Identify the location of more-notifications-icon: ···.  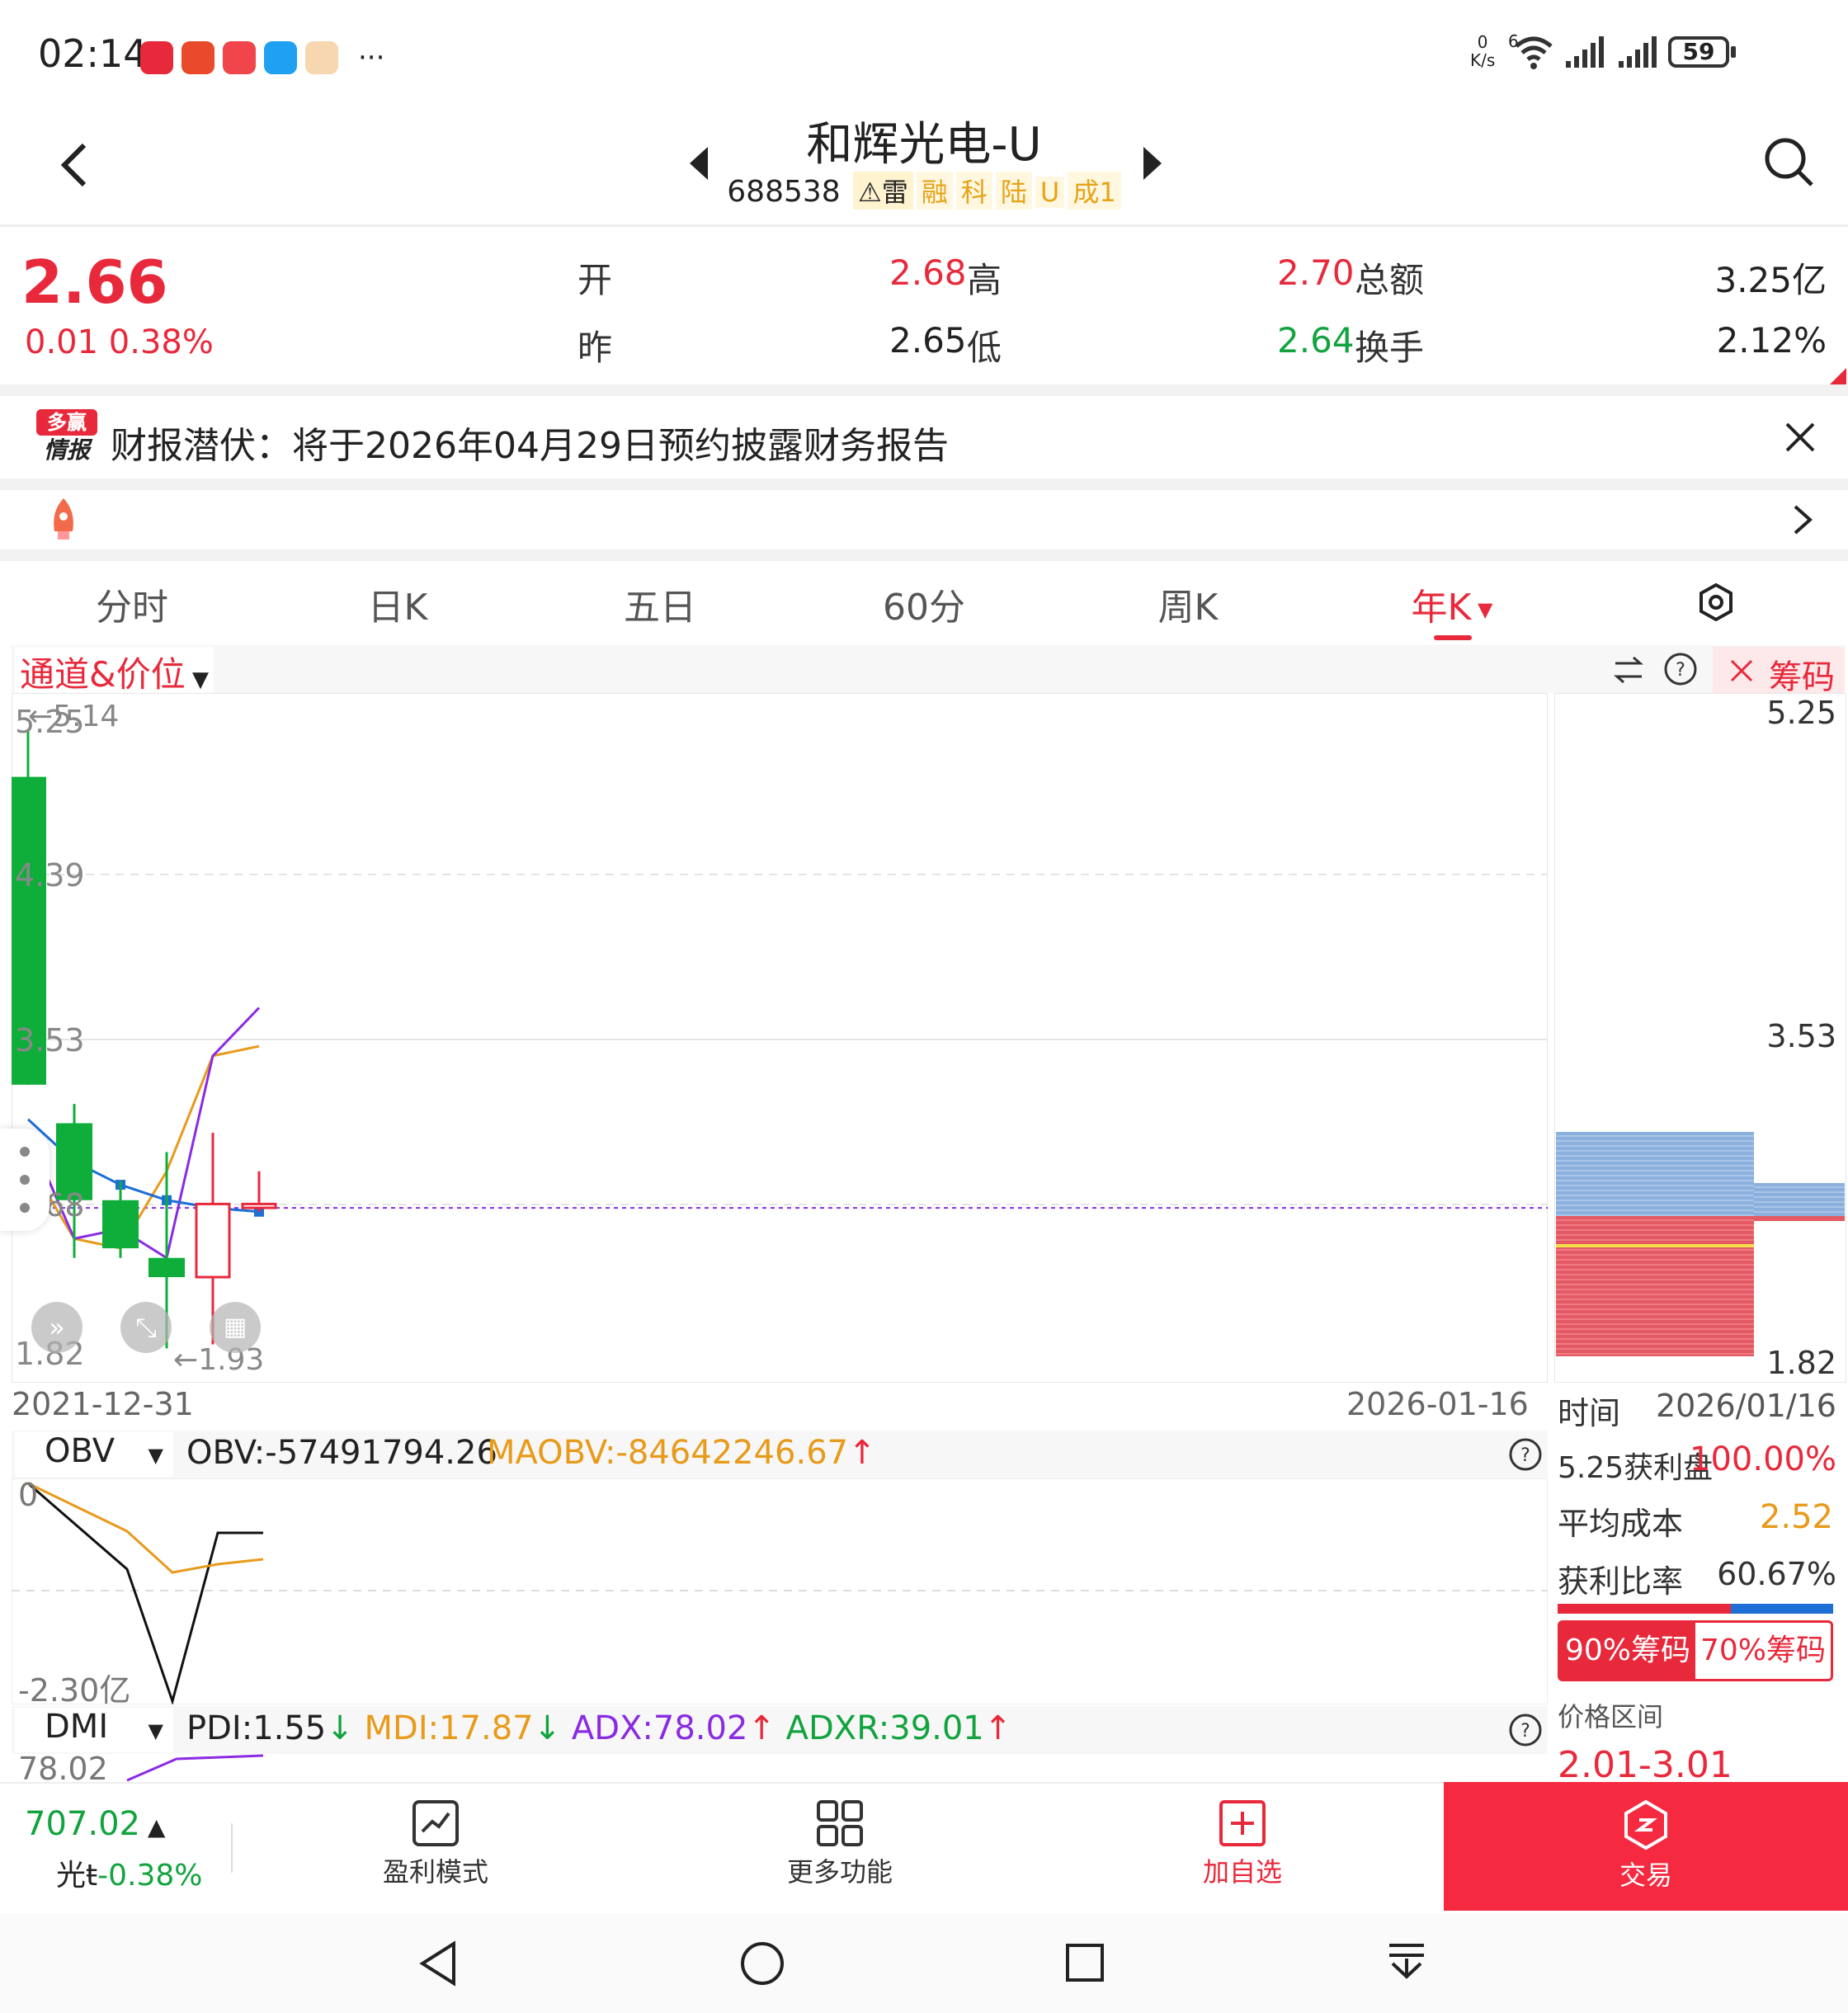
(371, 57).